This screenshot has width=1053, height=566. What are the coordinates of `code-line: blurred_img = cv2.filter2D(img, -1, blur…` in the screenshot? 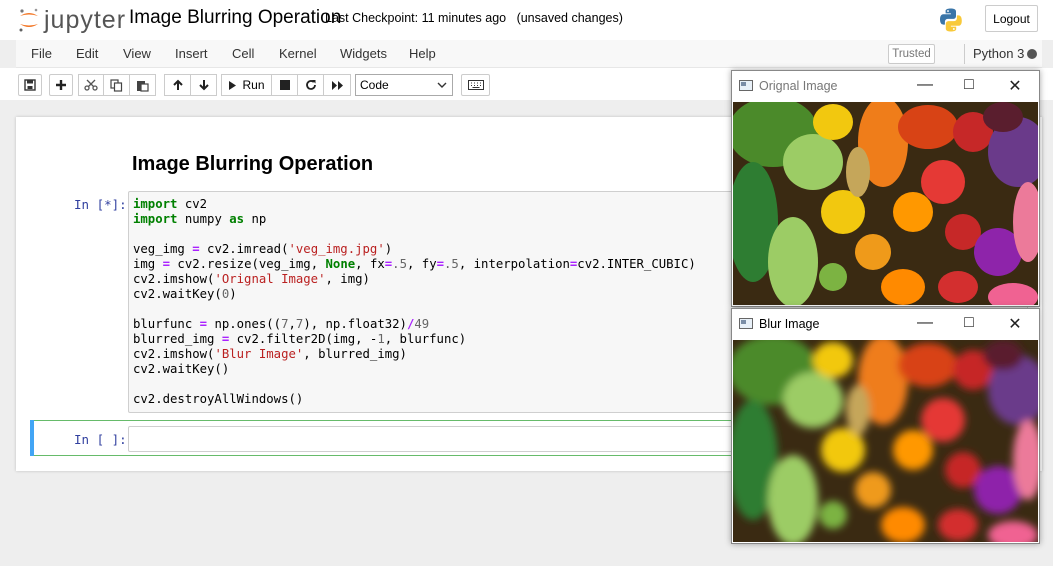 It's located at (300, 339).